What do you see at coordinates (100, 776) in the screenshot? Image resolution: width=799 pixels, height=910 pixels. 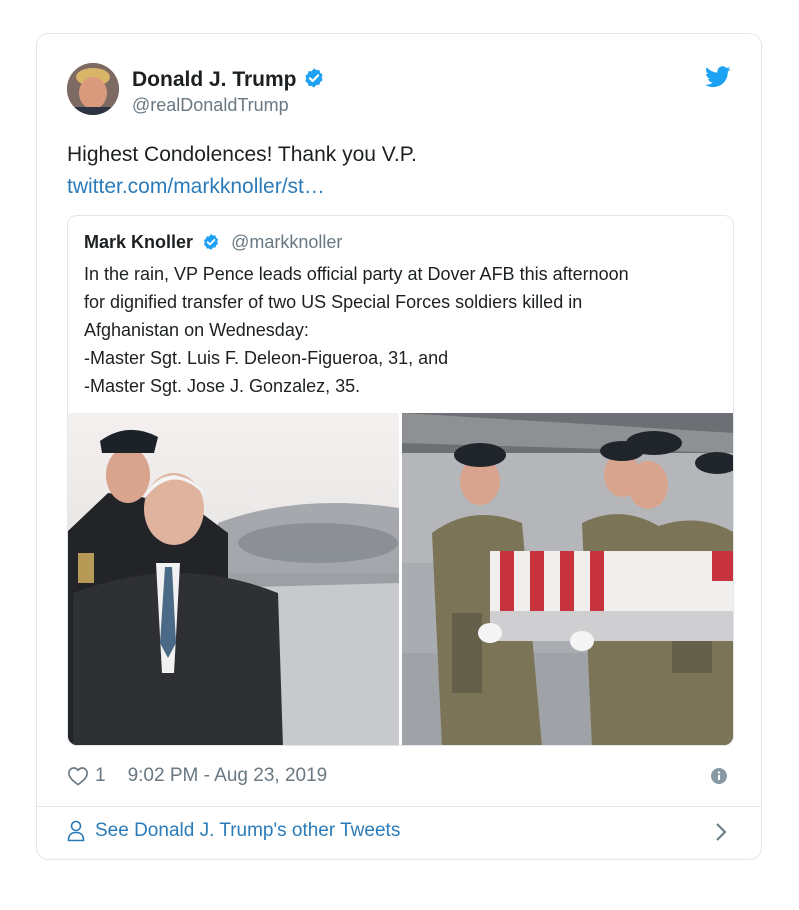 I see `like-count: 1` at bounding box center [100, 776].